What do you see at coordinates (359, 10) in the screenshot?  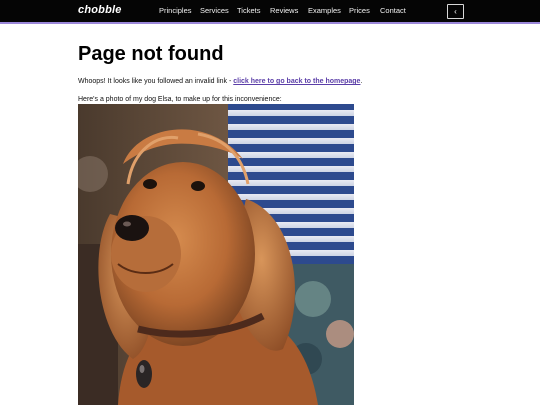 I see `nav-link-prices: Prices` at bounding box center [359, 10].